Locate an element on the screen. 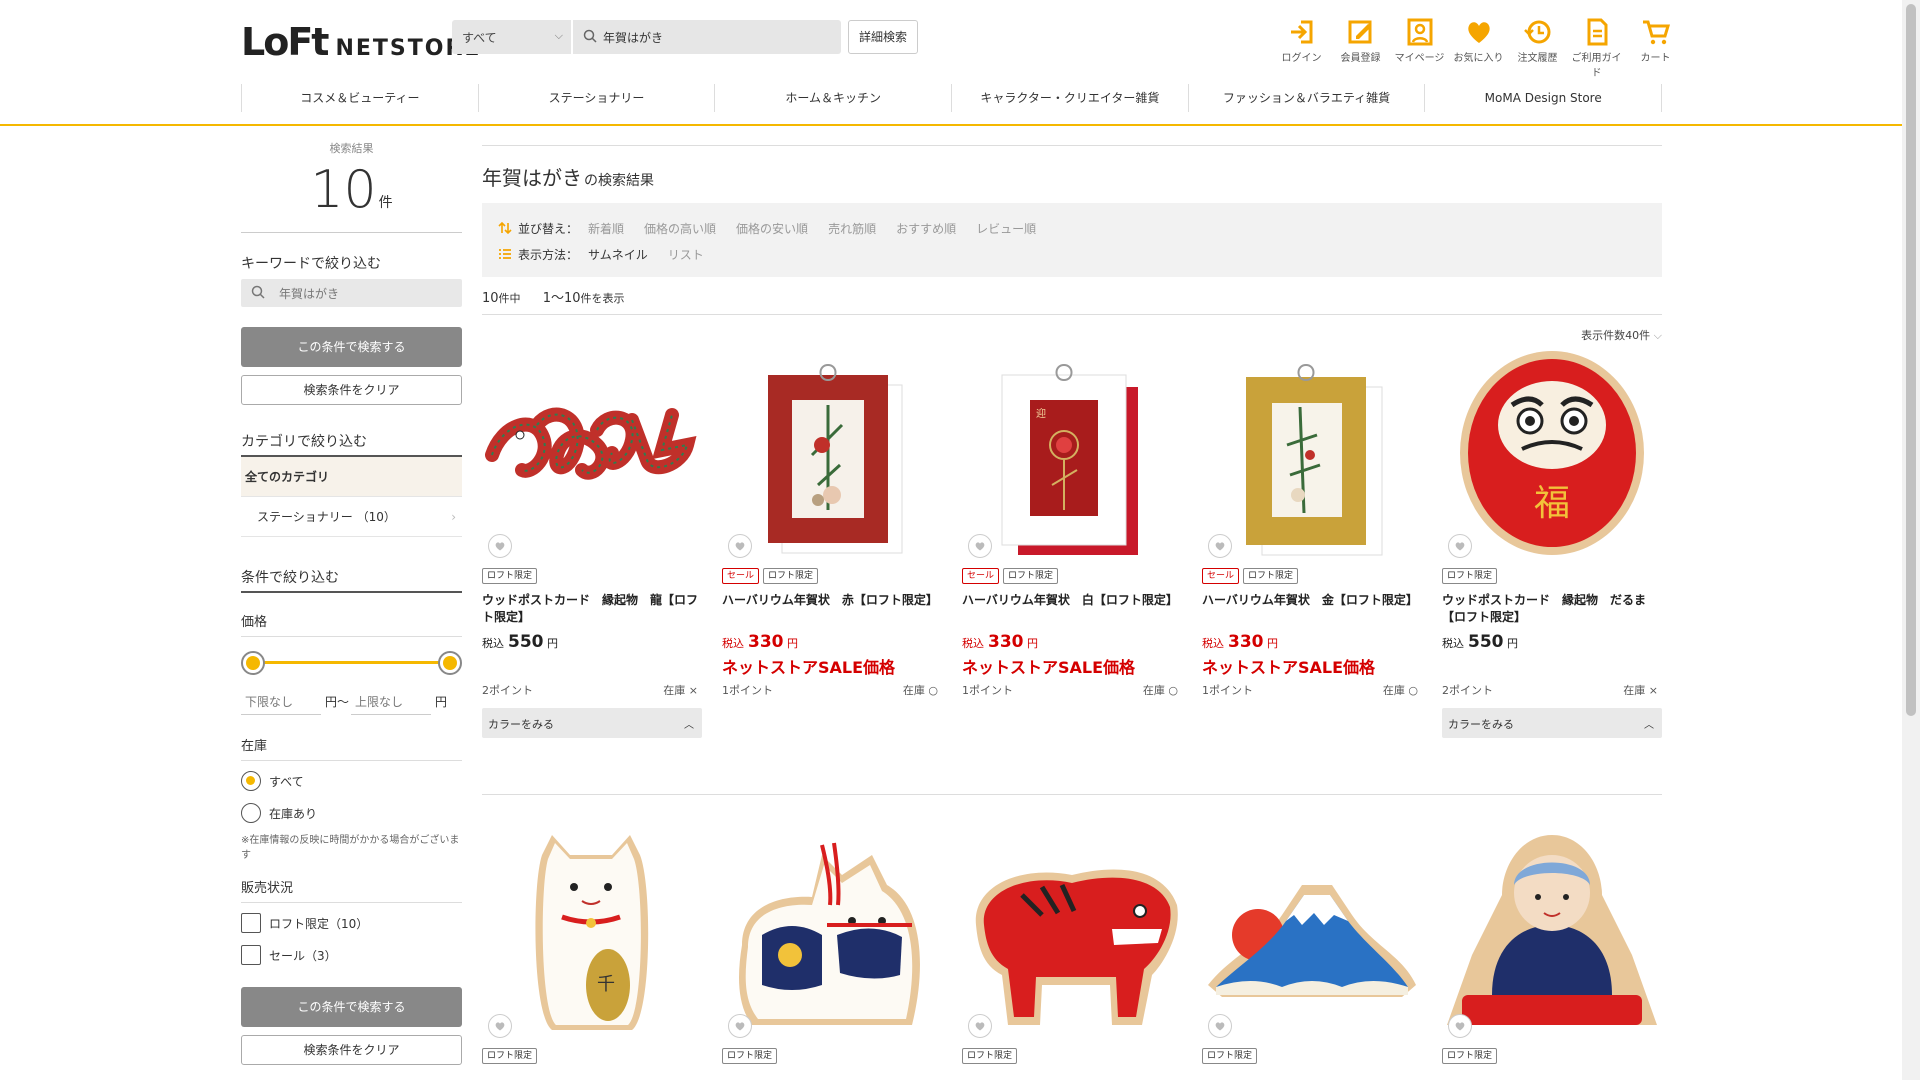 This screenshot has width=1920, height=1080. product-name: ウッドポストカード 縁起物 龍【ロフト限定】 is located at coordinates (592, 612).